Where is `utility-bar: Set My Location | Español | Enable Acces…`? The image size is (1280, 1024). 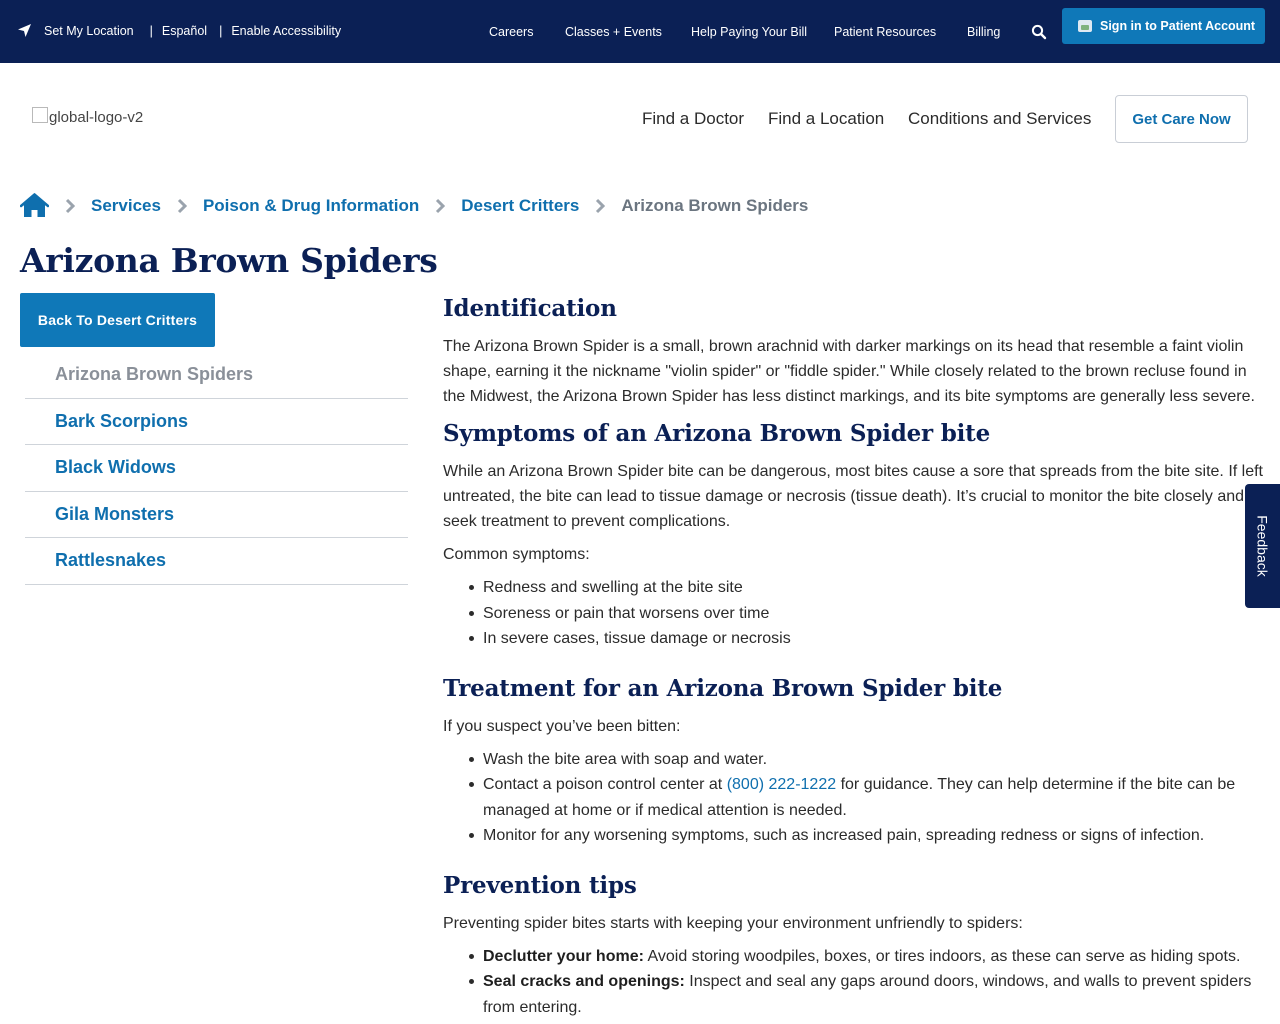 utility-bar: Set My Location | Español | Enable Acces… is located at coordinates (640, 31).